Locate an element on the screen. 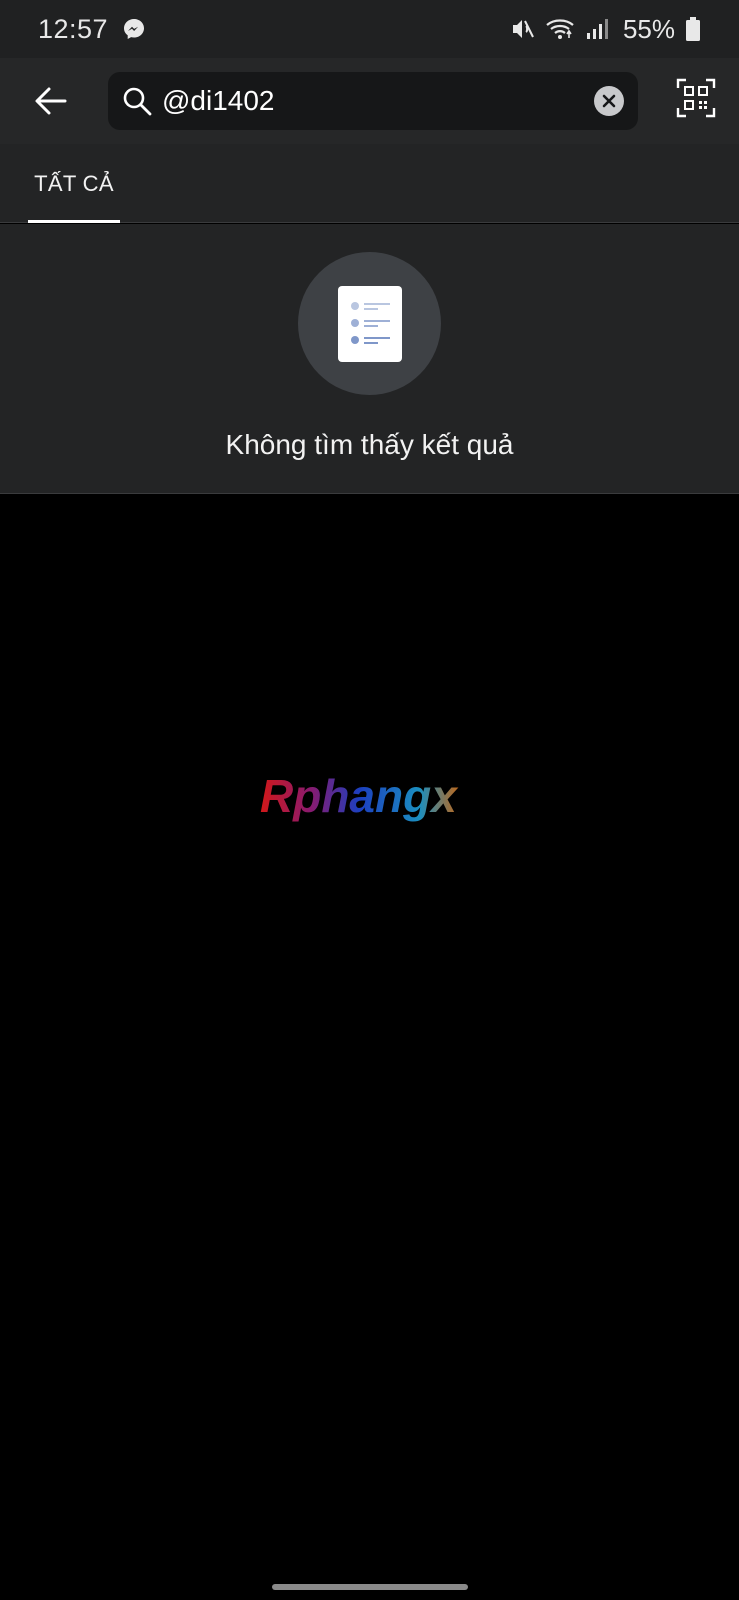 This screenshot has height=1600, width=739. document-list-icon is located at coordinates (369, 323).